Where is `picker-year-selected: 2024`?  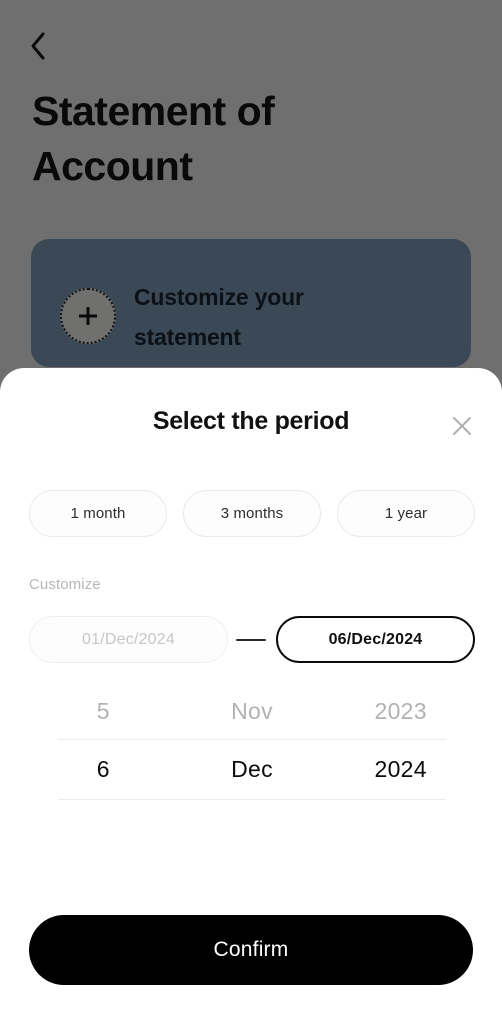 picker-year-selected: 2024 is located at coordinates (400, 768).